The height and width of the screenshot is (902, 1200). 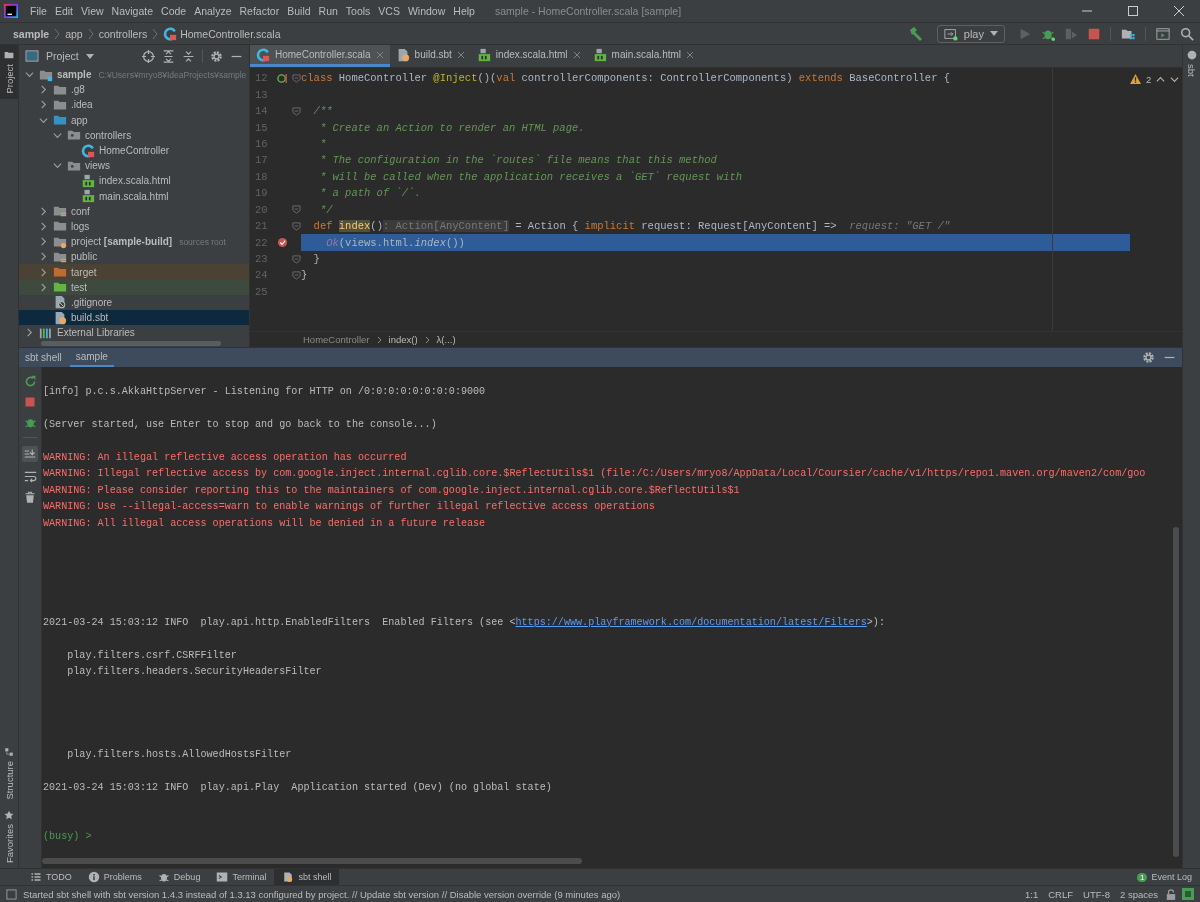 What do you see at coordinates (134, 90) in the screenshot?
I see `tree-item: .g8` at bounding box center [134, 90].